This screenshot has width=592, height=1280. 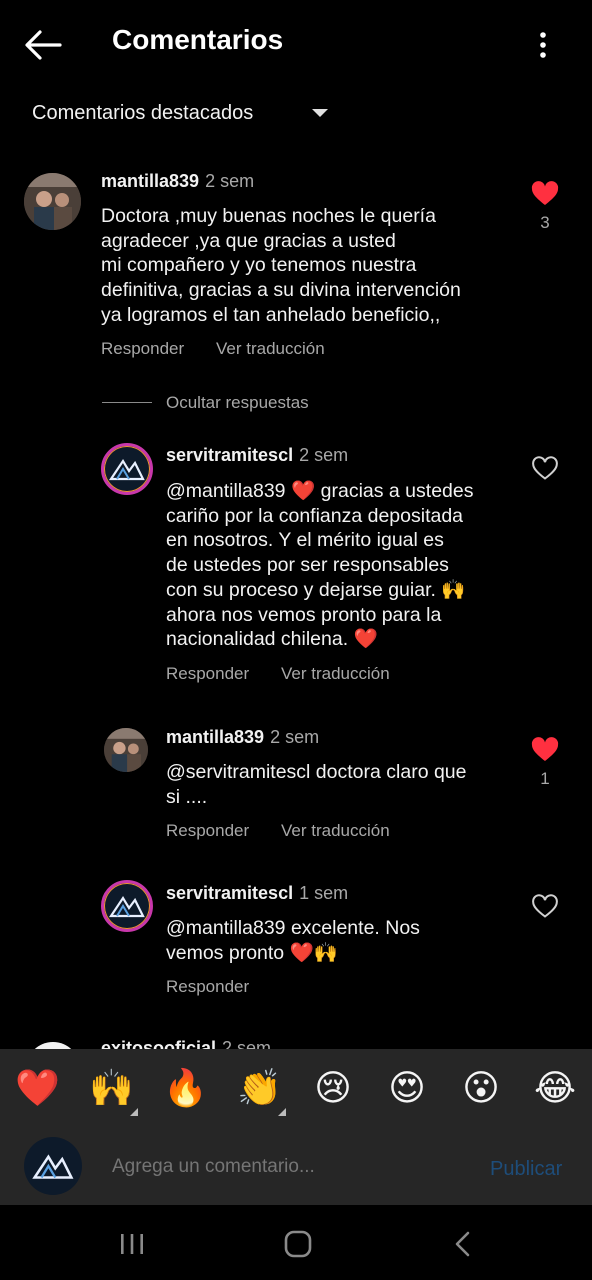 I want to click on back-button, so click(x=43, y=45).